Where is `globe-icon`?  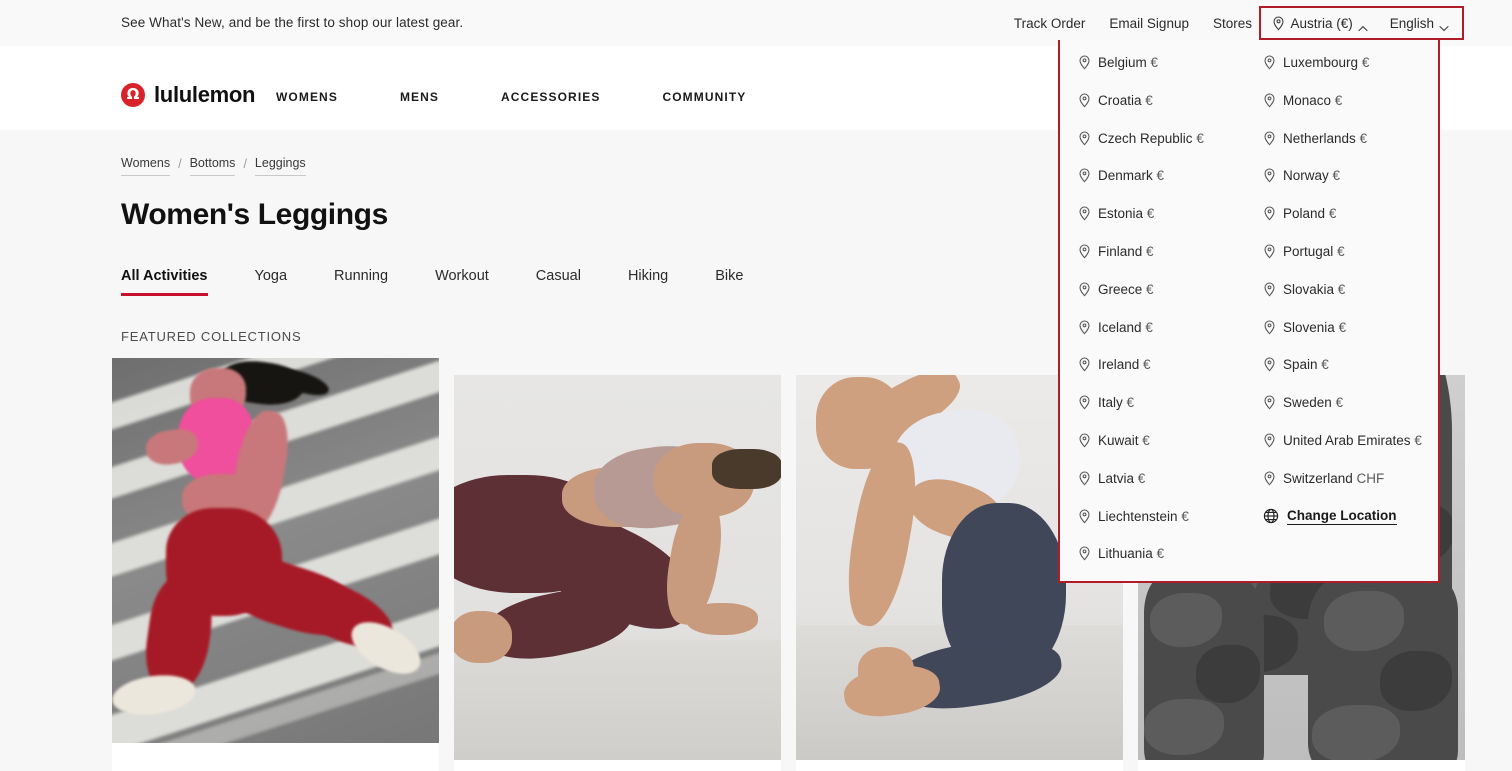 globe-icon is located at coordinates (1271, 516).